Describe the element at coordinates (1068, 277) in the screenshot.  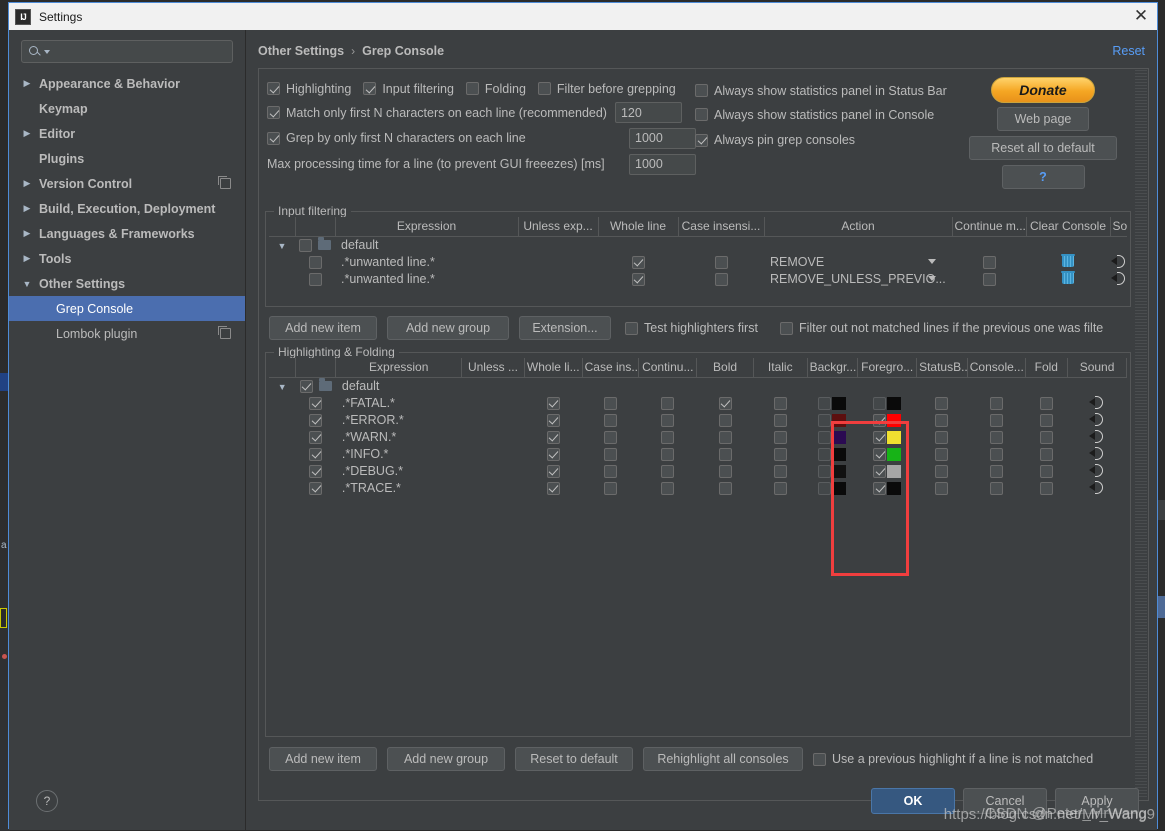
I see `trash-icon` at that location.